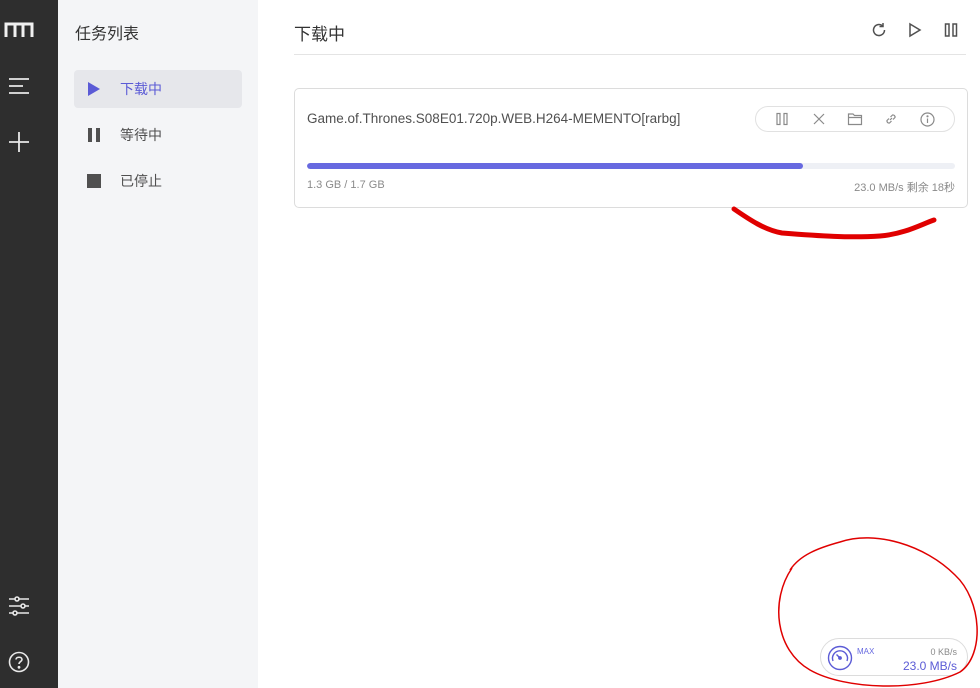  I want to click on sidebar-item-label: 下载中, so click(141, 89).